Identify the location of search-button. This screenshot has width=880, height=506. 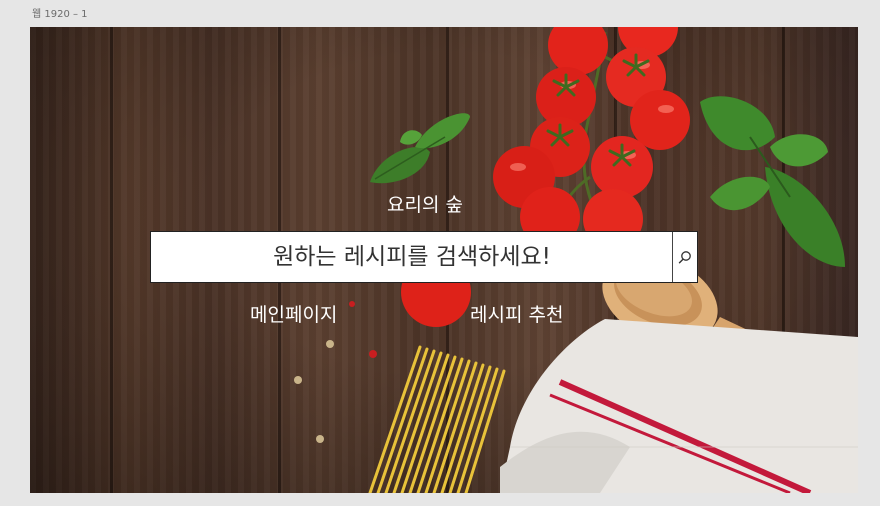
(684, 257).